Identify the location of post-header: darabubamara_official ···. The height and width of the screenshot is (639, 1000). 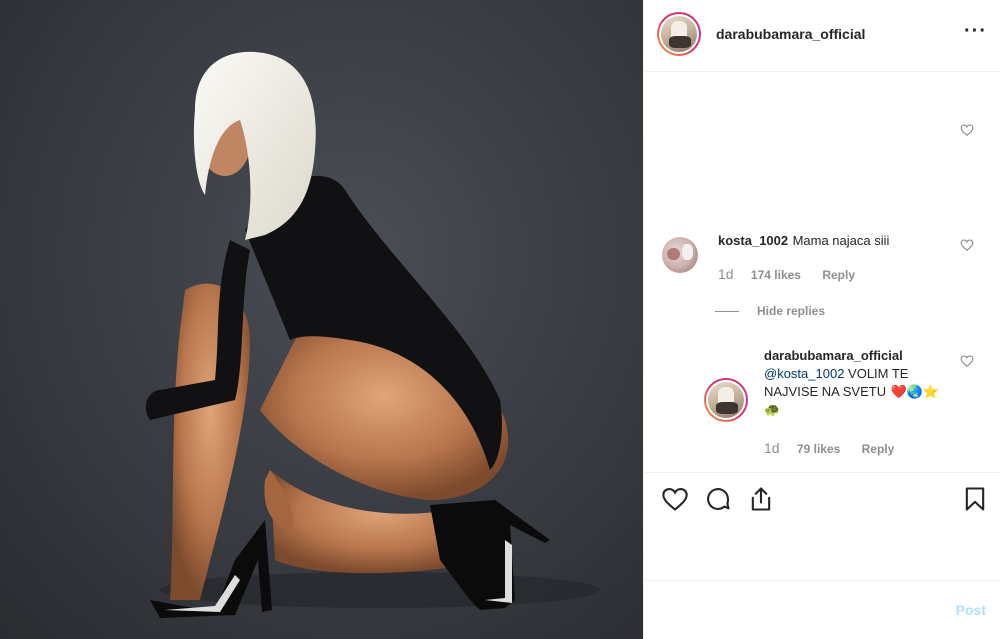
(822, 36).